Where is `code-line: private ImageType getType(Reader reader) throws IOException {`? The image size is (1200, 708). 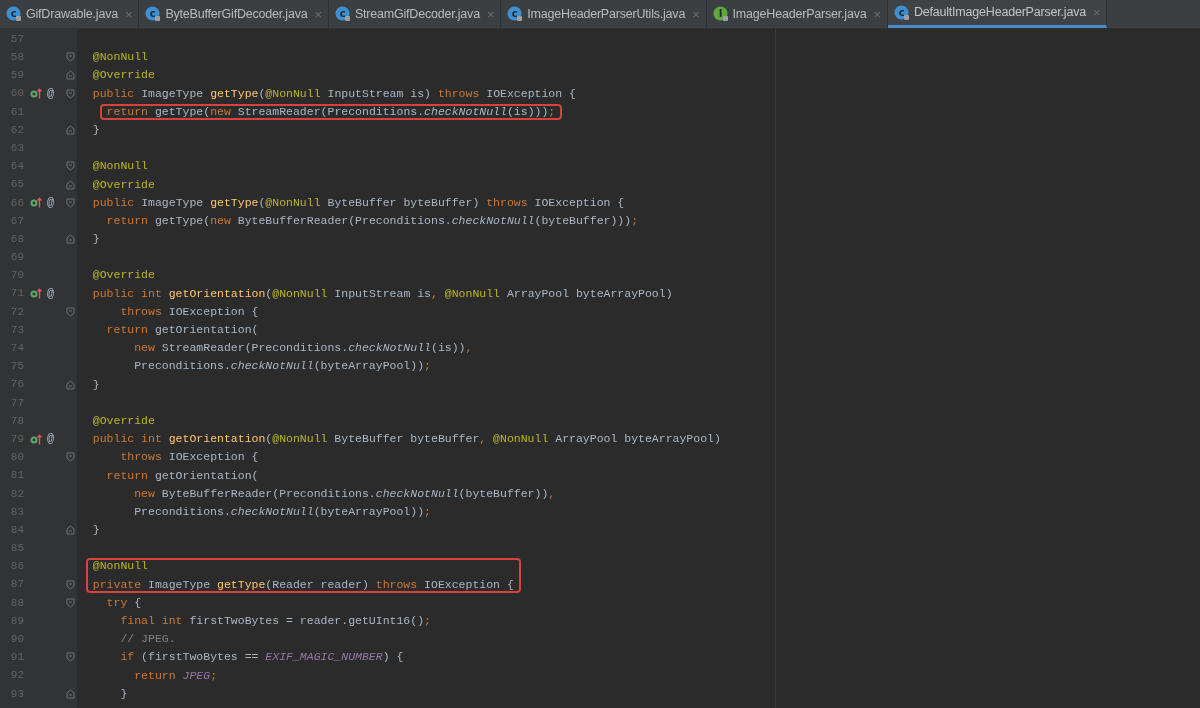
code-line: private ImageType getType(Reader reader) throws IOException { is located at coordinates (303, 584).